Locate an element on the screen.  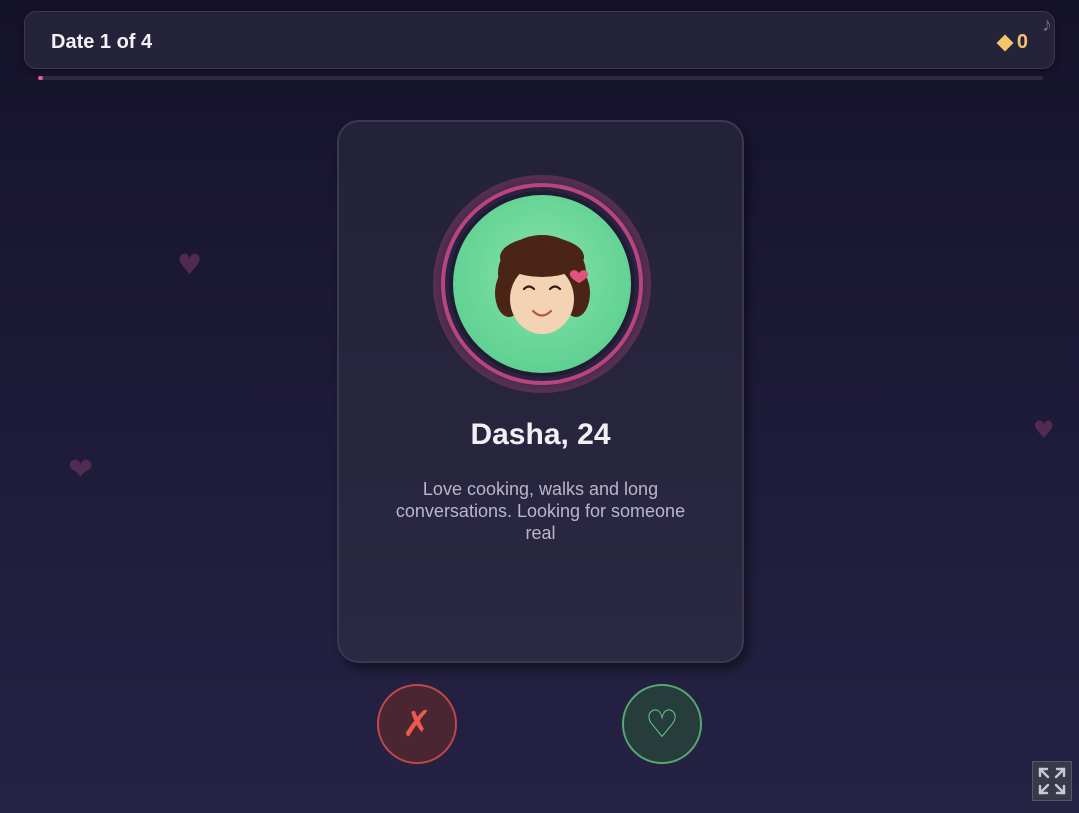
profile-name: Dasha, 24 is located at coordinates (540, 434).